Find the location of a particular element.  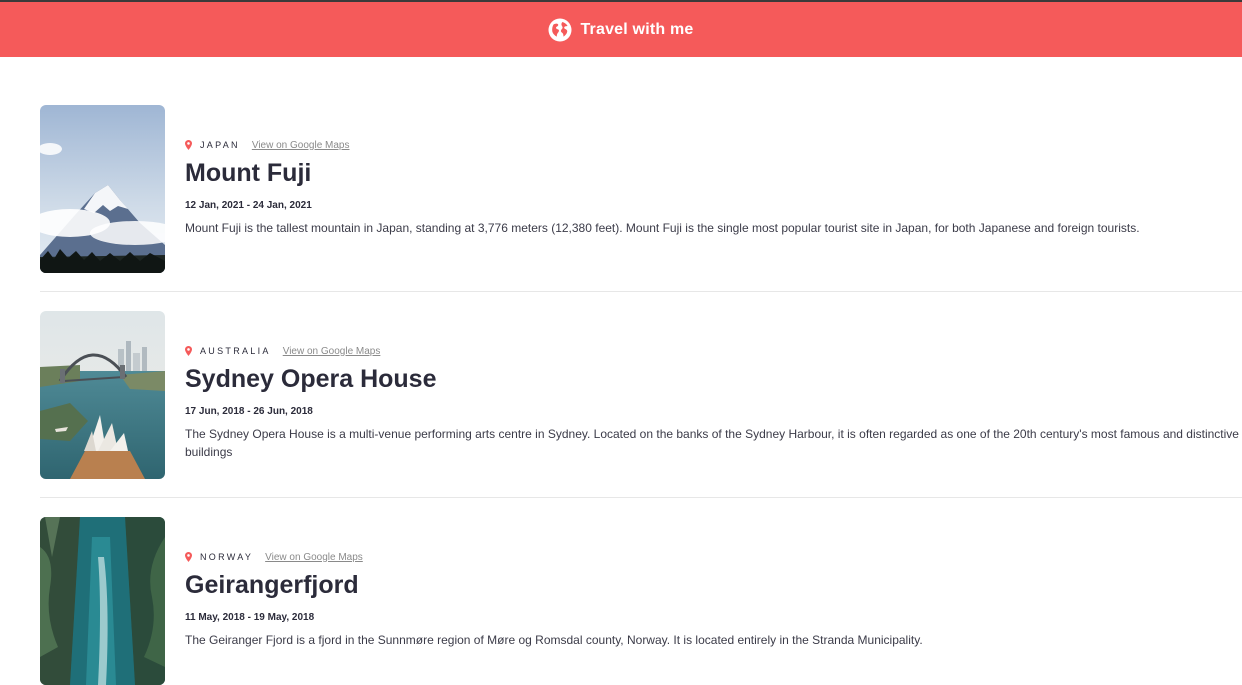

entry-meta: AUSTRALIA View on Google Maps is located at coordinates (713, 351).